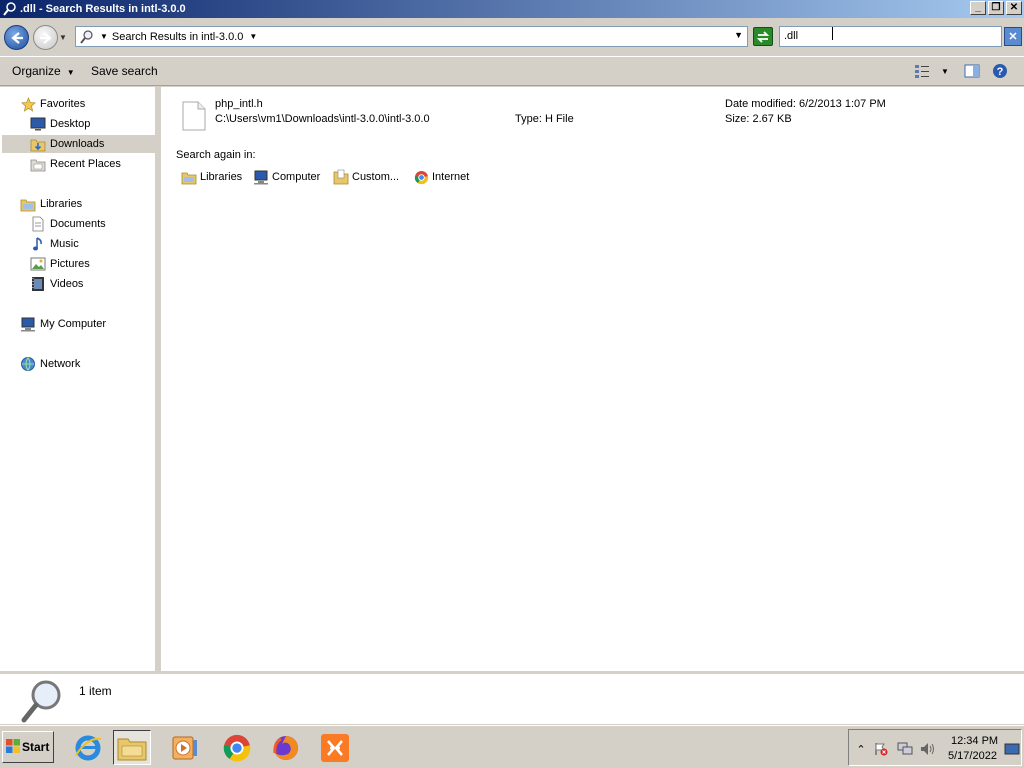  I want to click on search-again-label: Search again in:, so click(216, 155).